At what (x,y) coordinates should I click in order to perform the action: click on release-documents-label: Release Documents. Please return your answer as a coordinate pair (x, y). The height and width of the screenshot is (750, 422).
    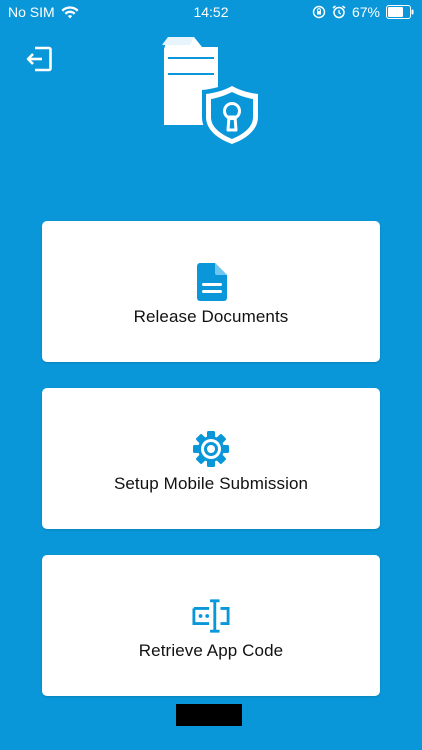
    Looking at the image, I should click on (211, 316).